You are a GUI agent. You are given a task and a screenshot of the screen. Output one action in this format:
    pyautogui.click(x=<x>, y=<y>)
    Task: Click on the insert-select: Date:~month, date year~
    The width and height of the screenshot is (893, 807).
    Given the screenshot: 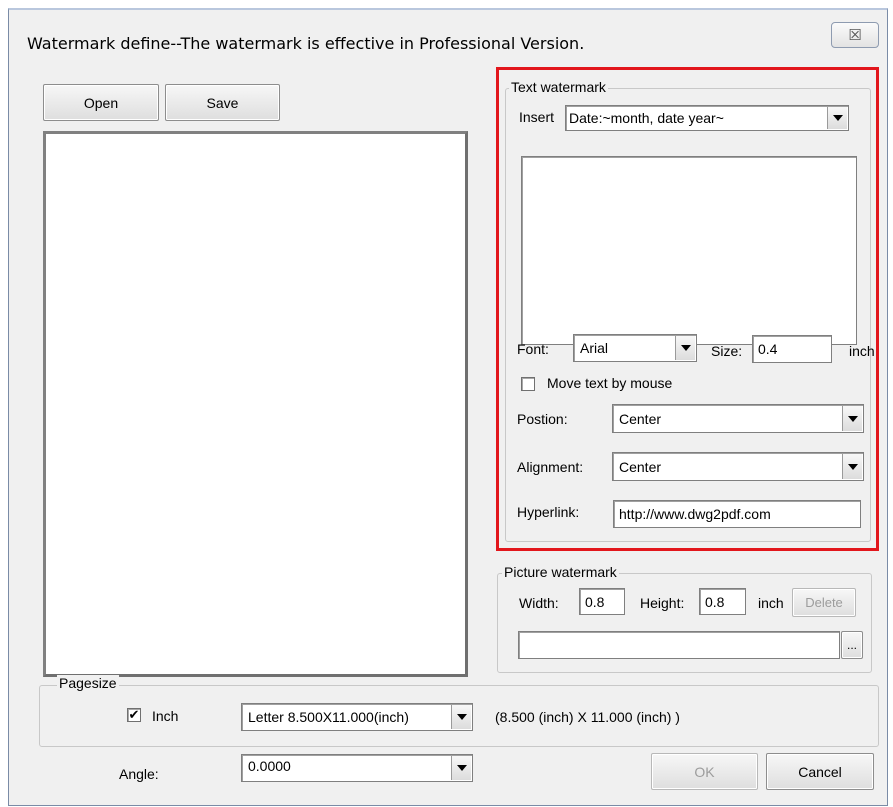 What is the action you would take?
    pyautogui.click(x=707, y=118)
    